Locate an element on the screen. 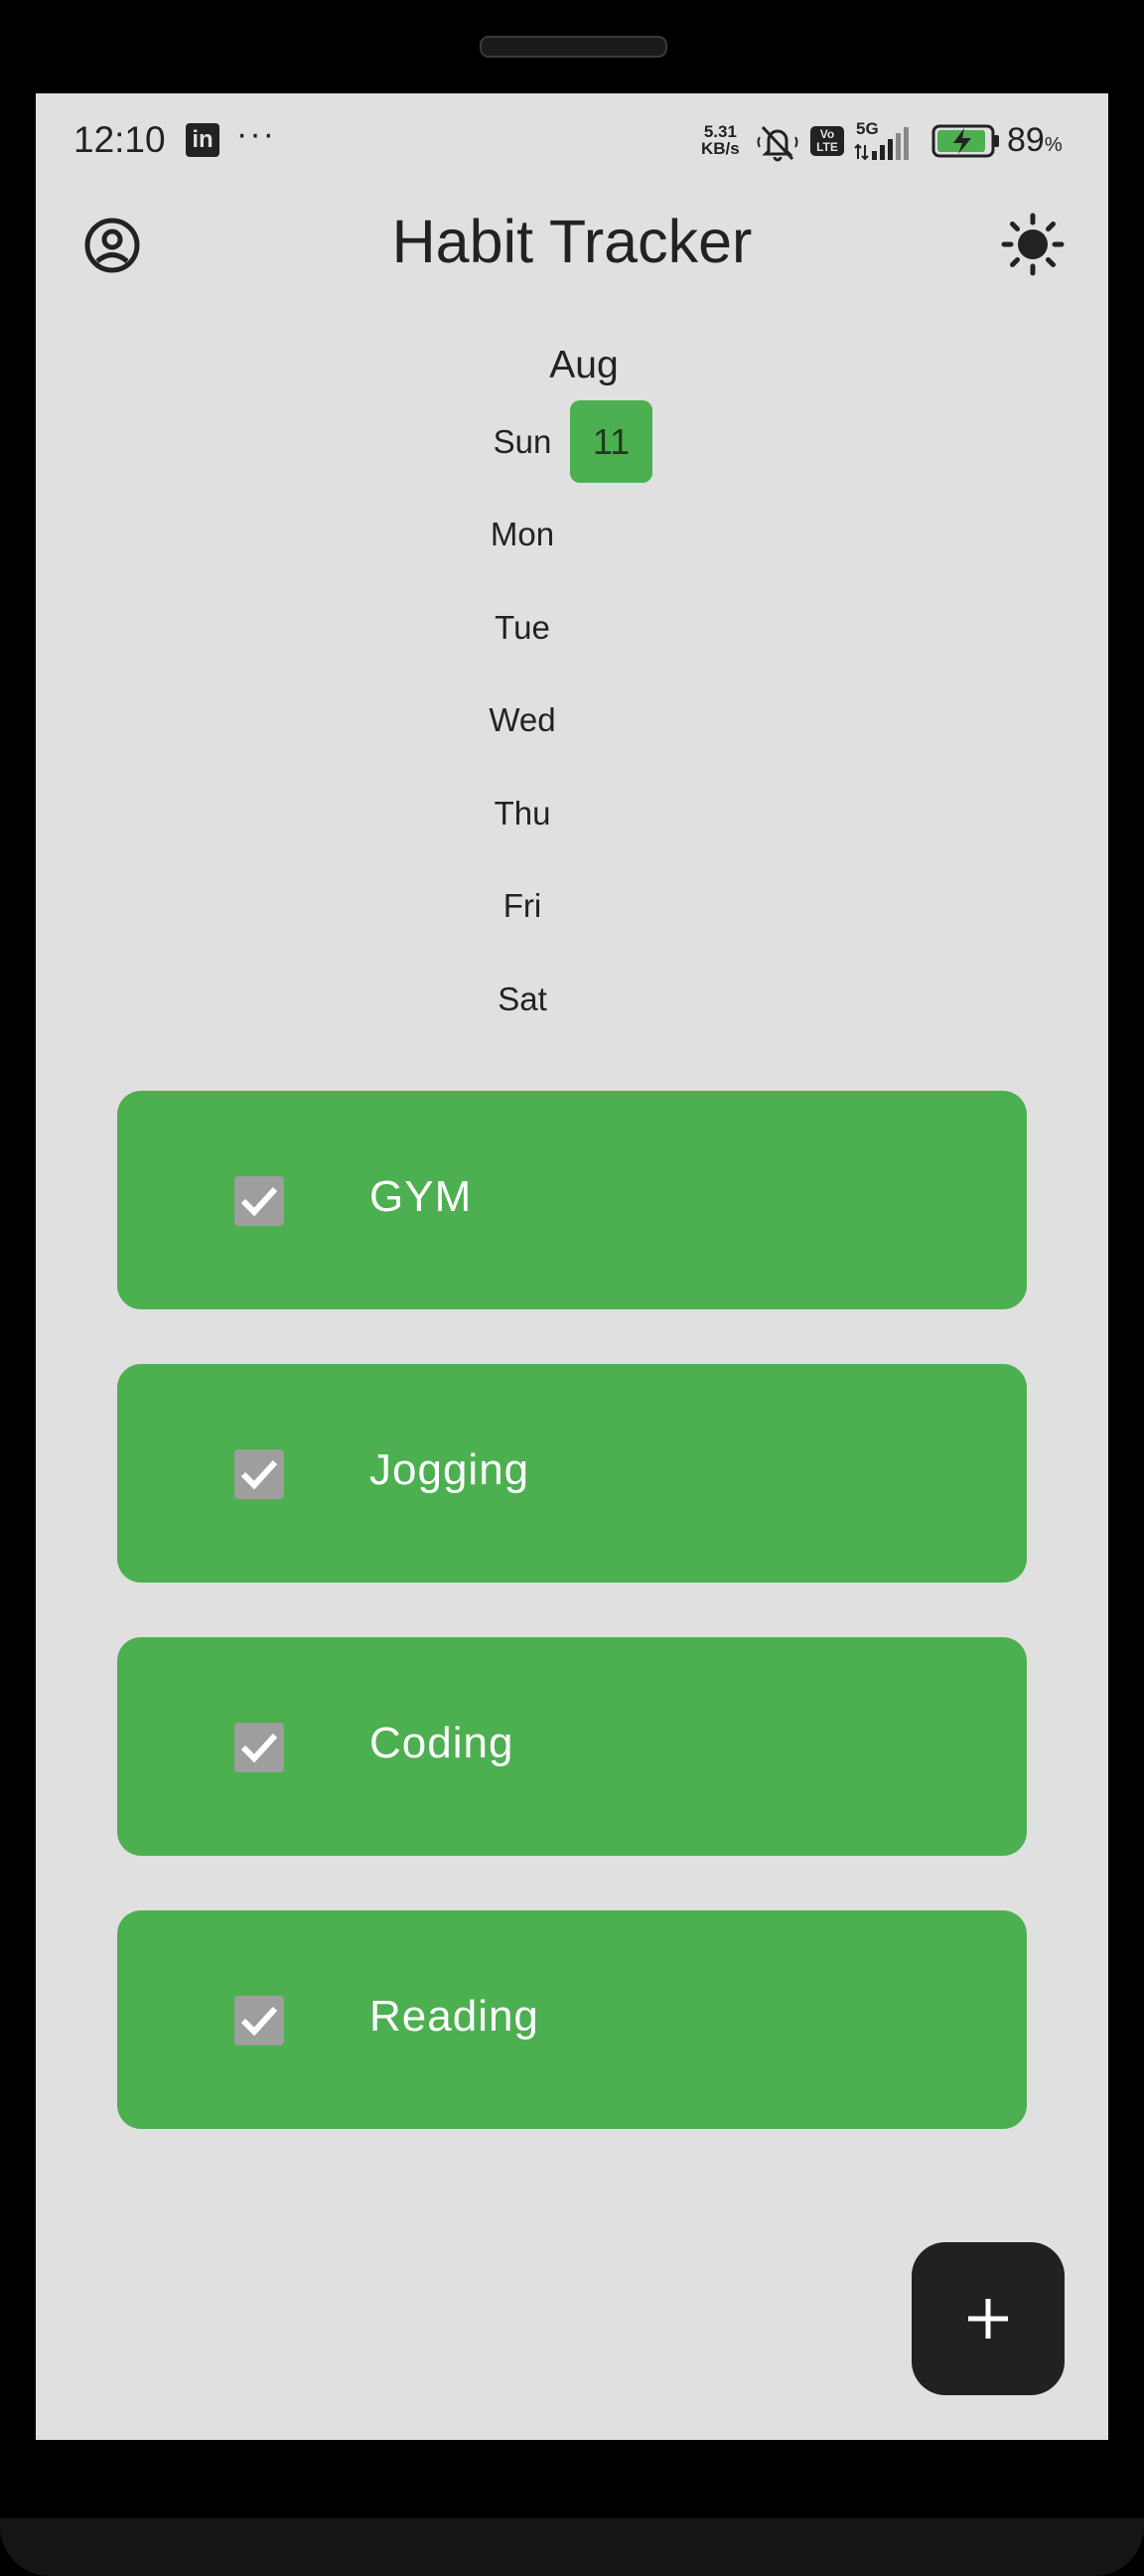 Image resolution: width=1144 pixels, height=2576 pixels. calendar-date-cell: 11 is located at coordinates (611, 441).